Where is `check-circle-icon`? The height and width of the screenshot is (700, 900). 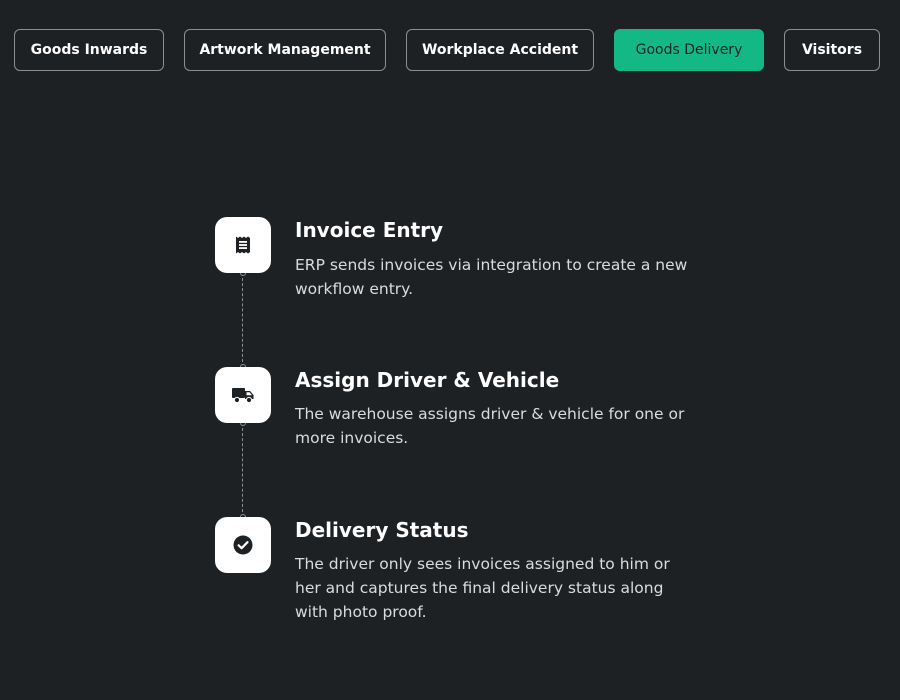 check-circle-icon is located at coordinates (243, 545).